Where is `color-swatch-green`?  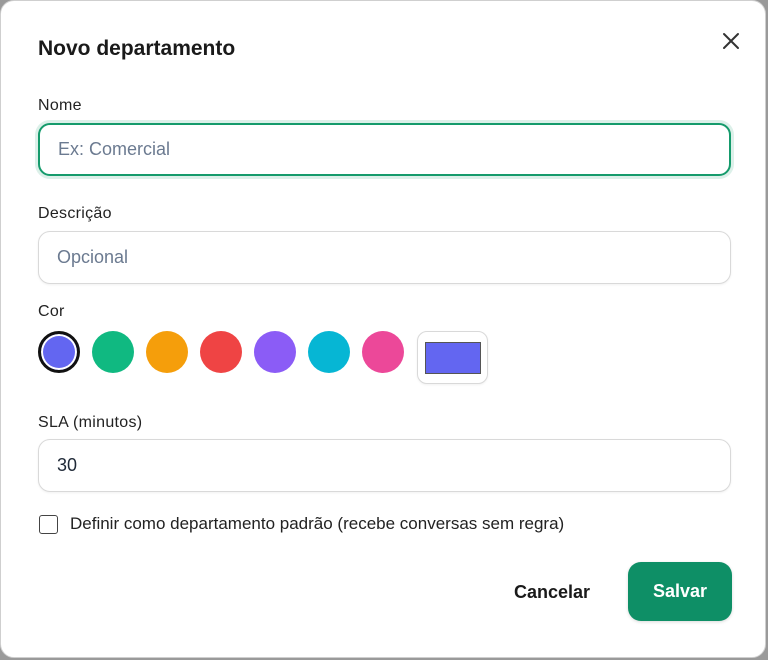
color-swatch-green is located at coordinates (113, 352).